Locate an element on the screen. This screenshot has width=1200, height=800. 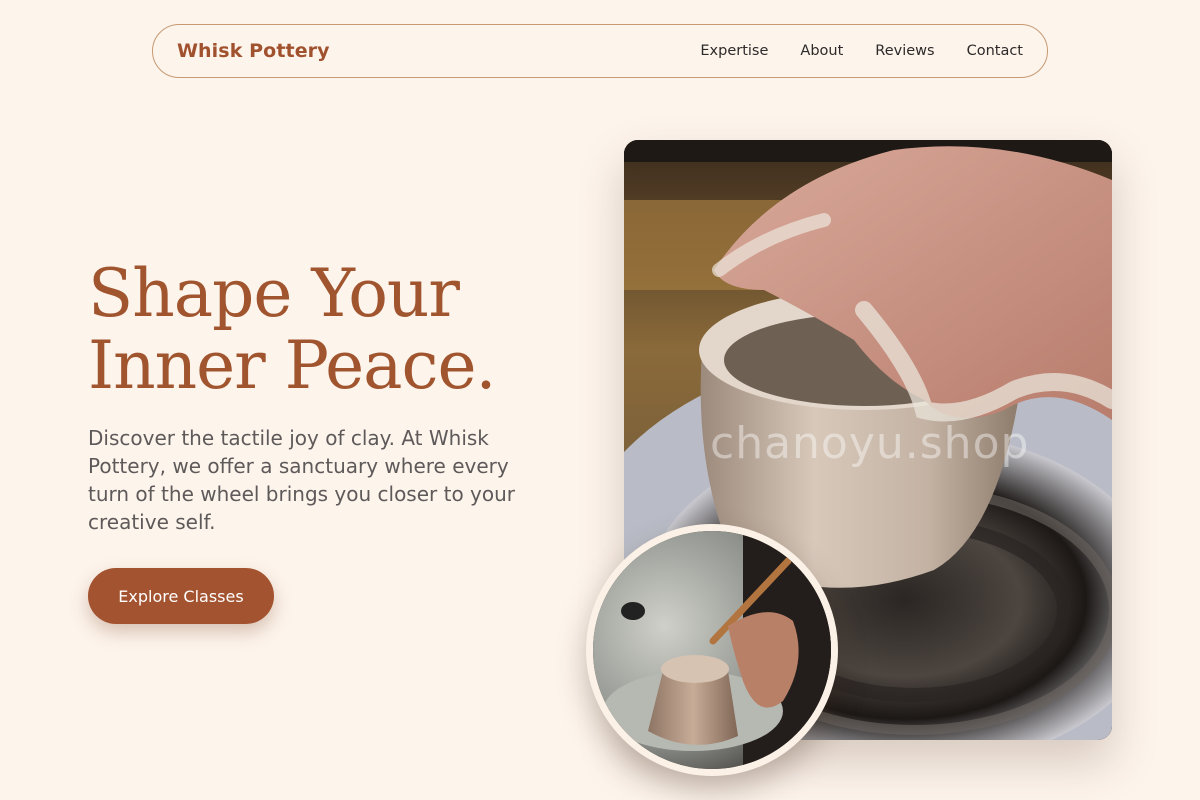
brand-logo-text: Whisk Pottery is located at coordinates (253, 51).